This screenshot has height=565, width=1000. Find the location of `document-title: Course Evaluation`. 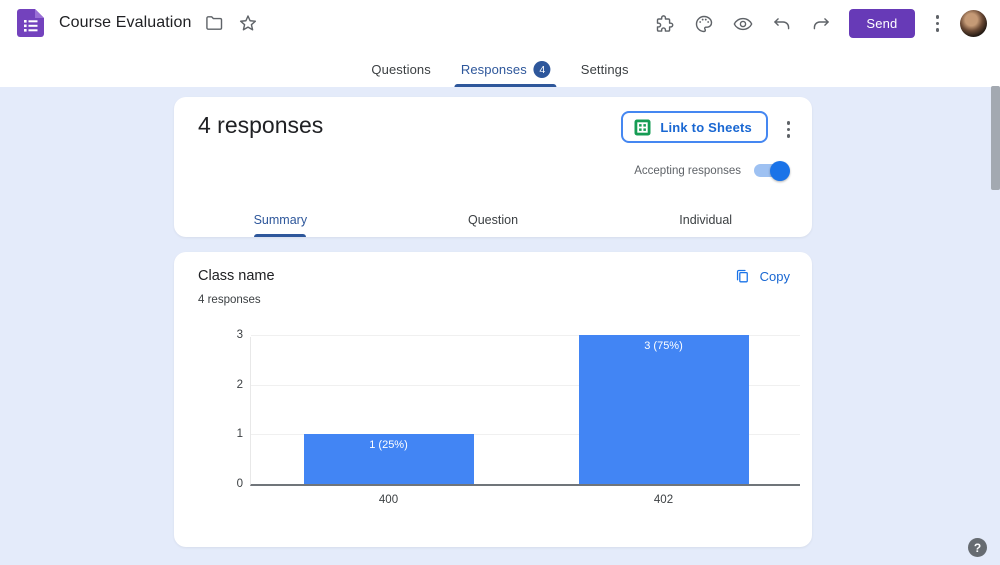

document-title: Course Evaluation is located at coordinates (125, 23).